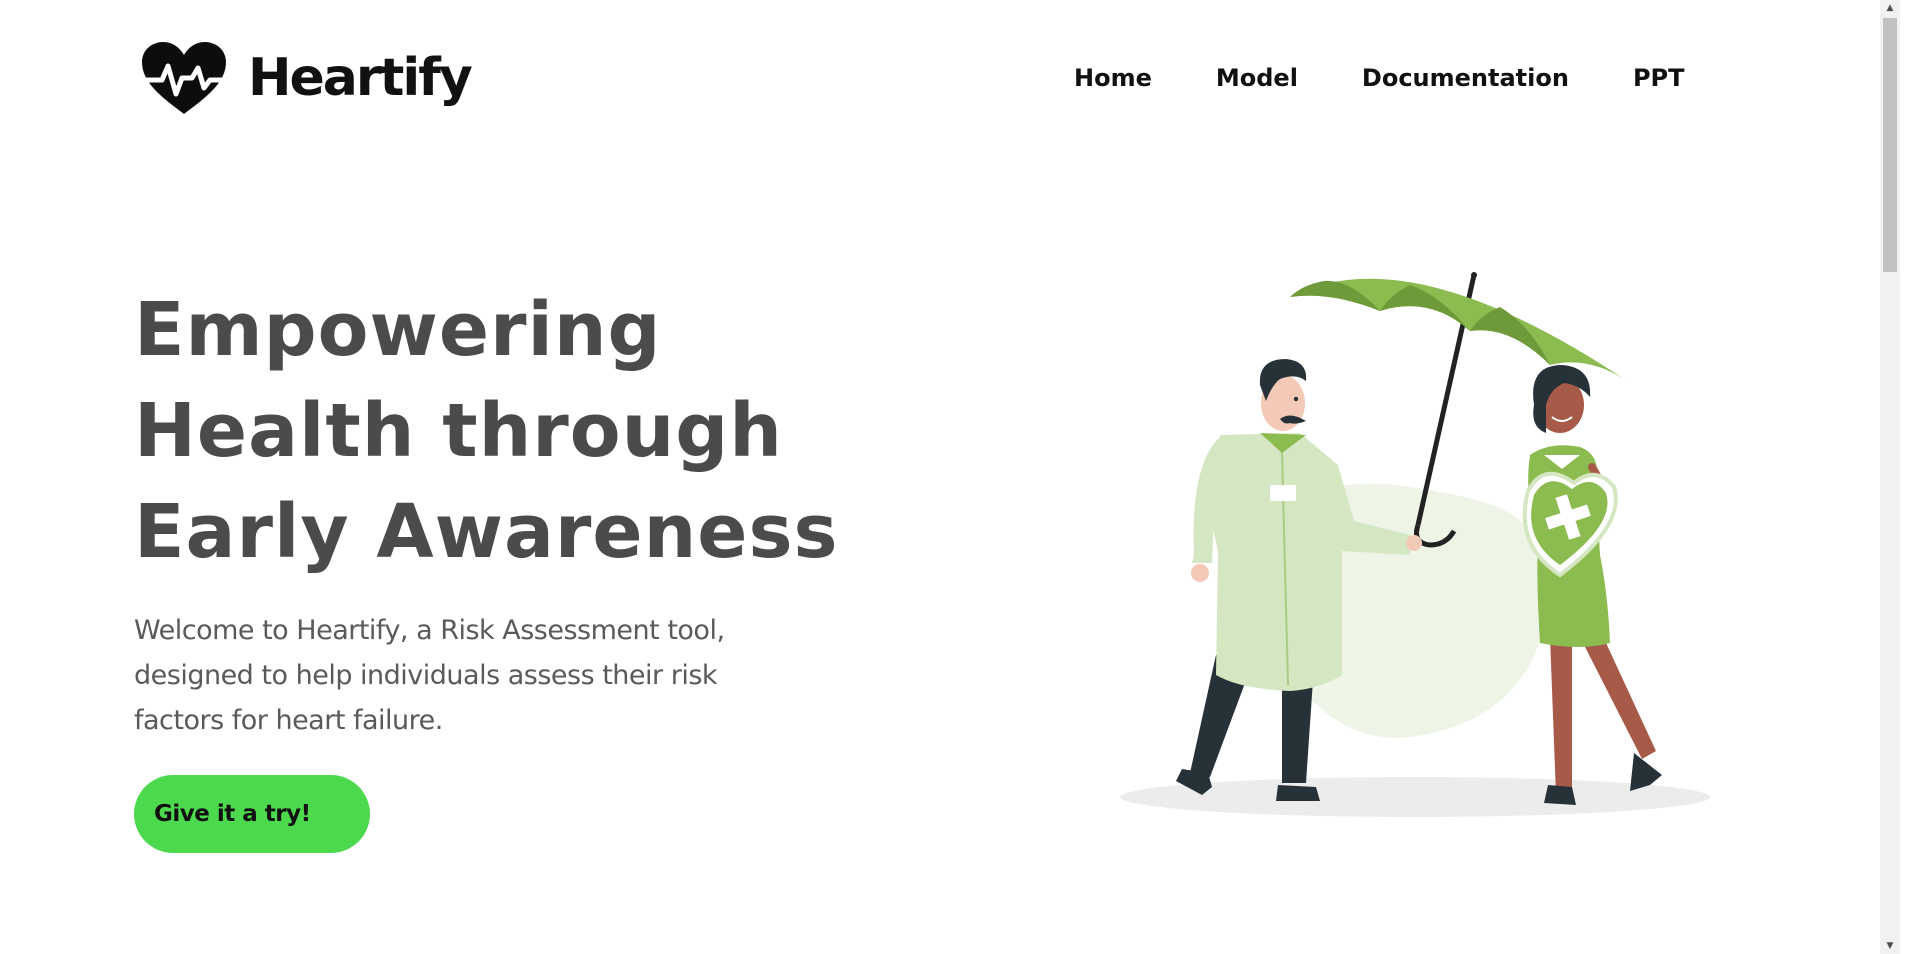 The height and width of the screenshot is (954, 1920). What do you see at coordinates (1465, 78) in the screenshot?
I see `nav-documentation: Documentation` at bounding box center [1465, 78].